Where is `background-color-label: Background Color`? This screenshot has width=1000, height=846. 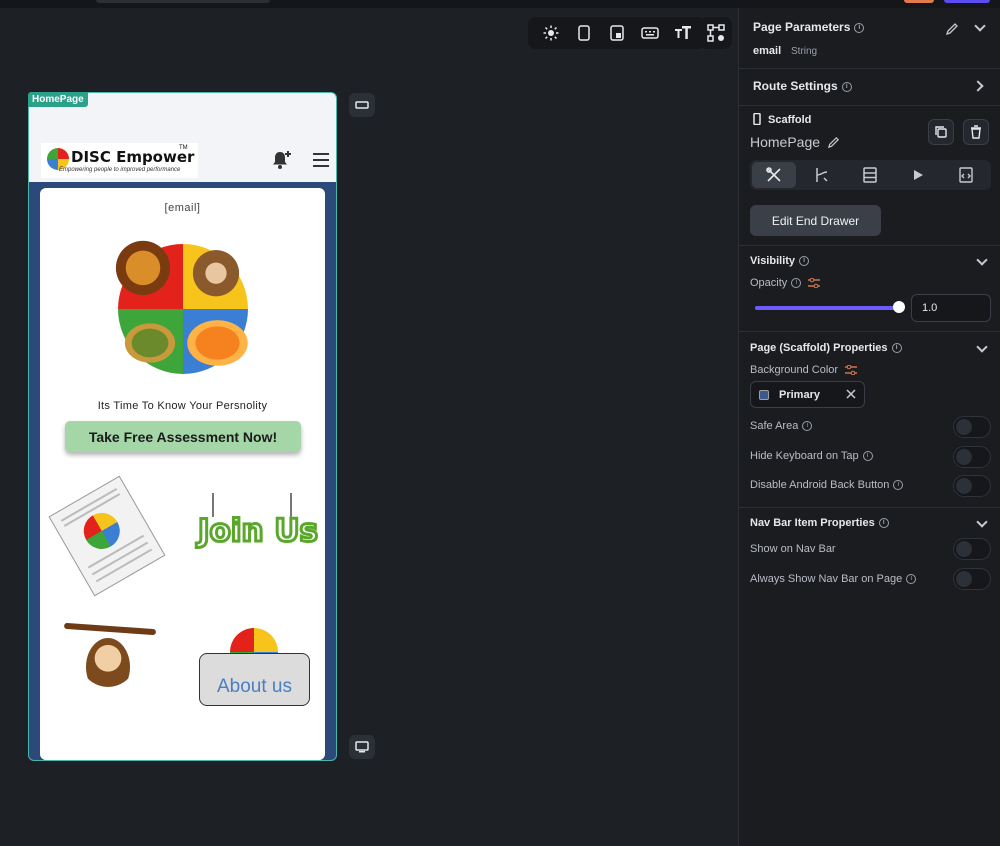
background-color-label: Background Color is located at coordinates (804, 370).